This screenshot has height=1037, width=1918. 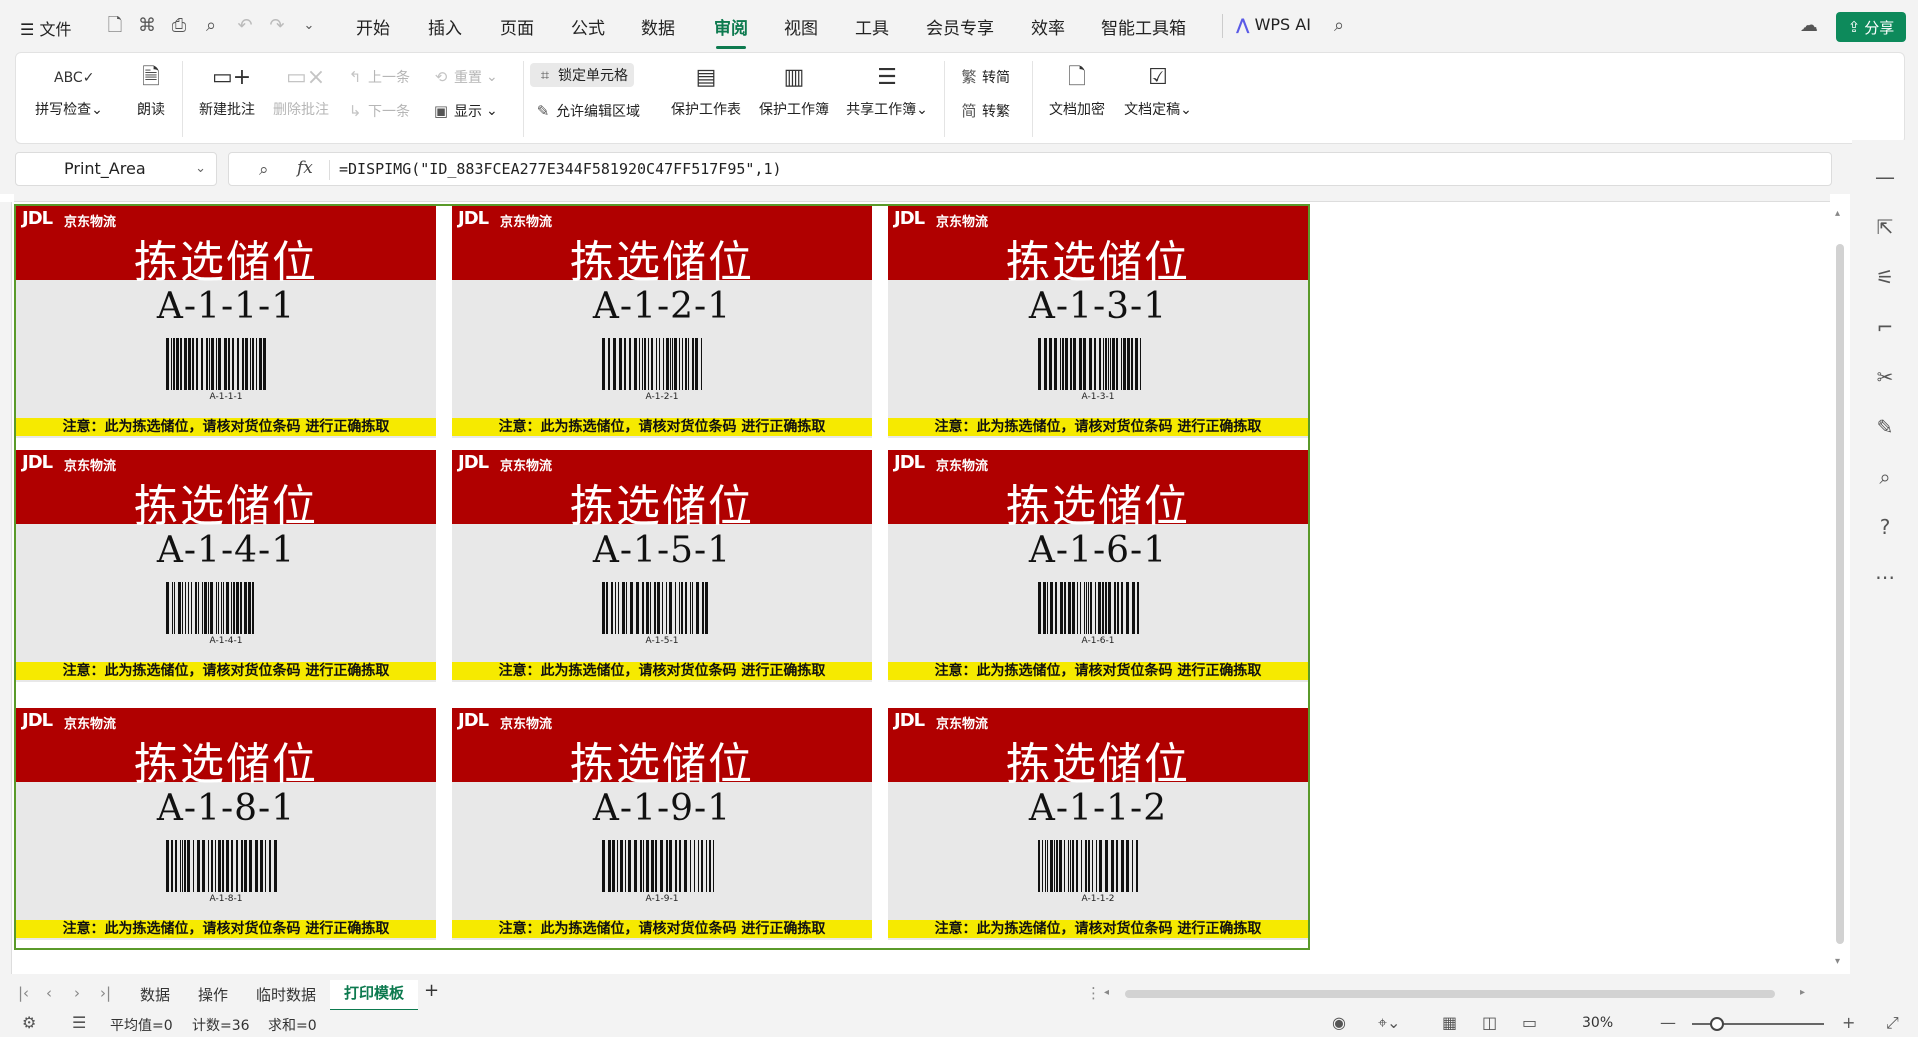 I want to click on share-link-icon: ⌘, so click(x=147, y=26).